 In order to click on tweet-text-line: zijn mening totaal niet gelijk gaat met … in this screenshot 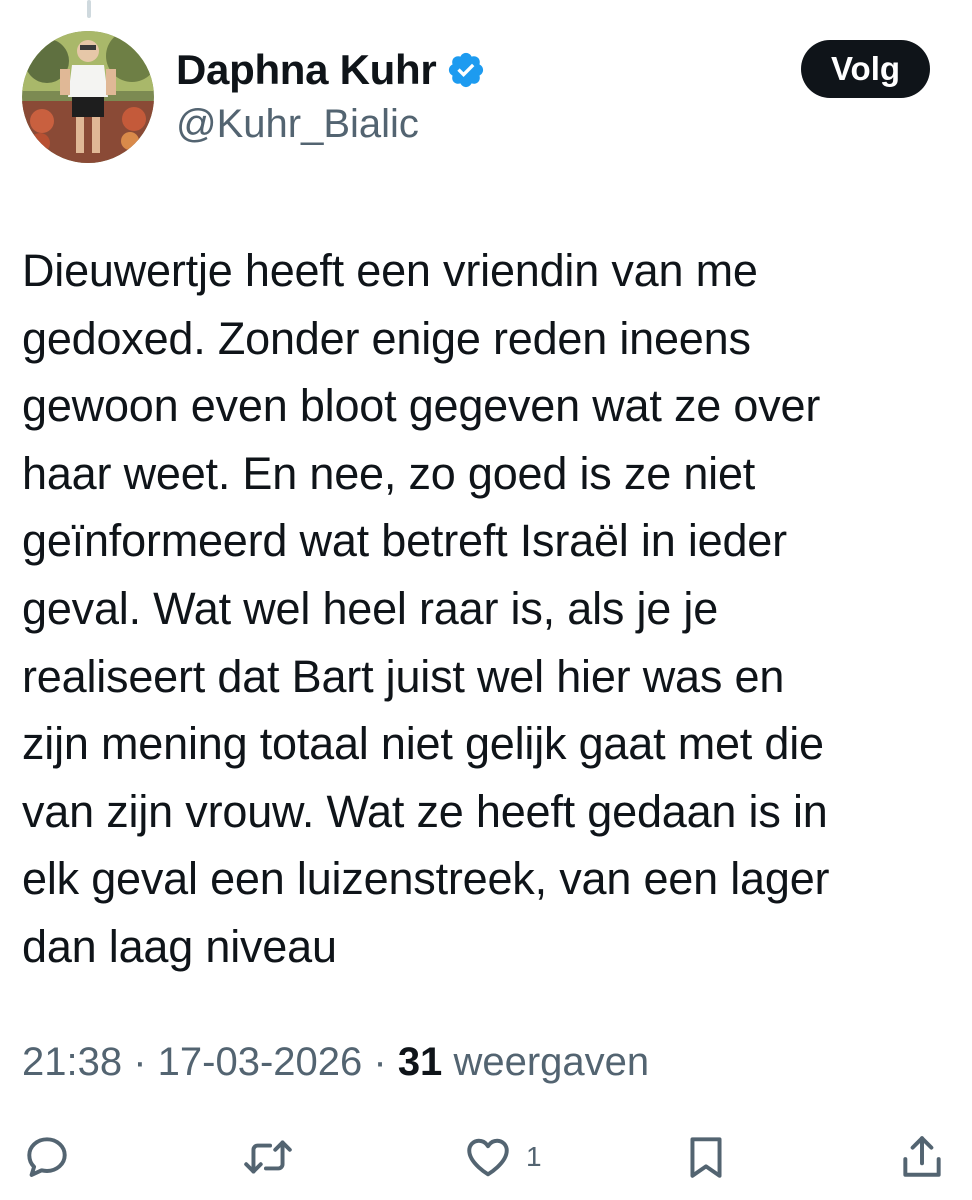, I will do `click(423, 744)`.